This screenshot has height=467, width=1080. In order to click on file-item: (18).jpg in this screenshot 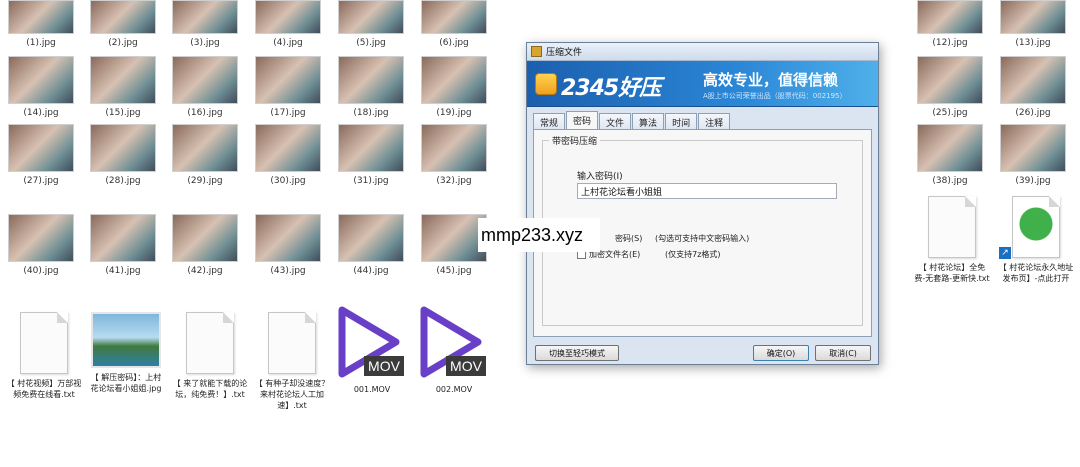, I will do `click(371, 87)`.